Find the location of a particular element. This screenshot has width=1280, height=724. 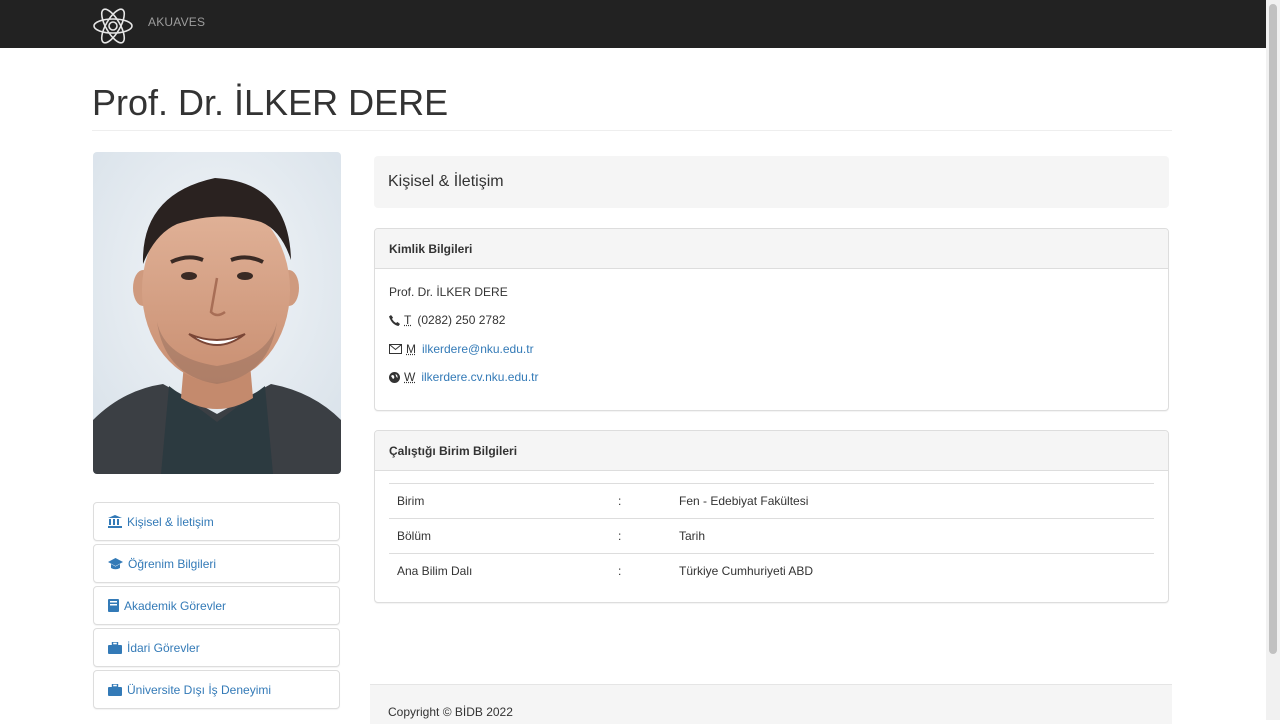

identity-website-row: W ilkerdere.cv.nku.edu.tr is located at coordinates (464, 377).